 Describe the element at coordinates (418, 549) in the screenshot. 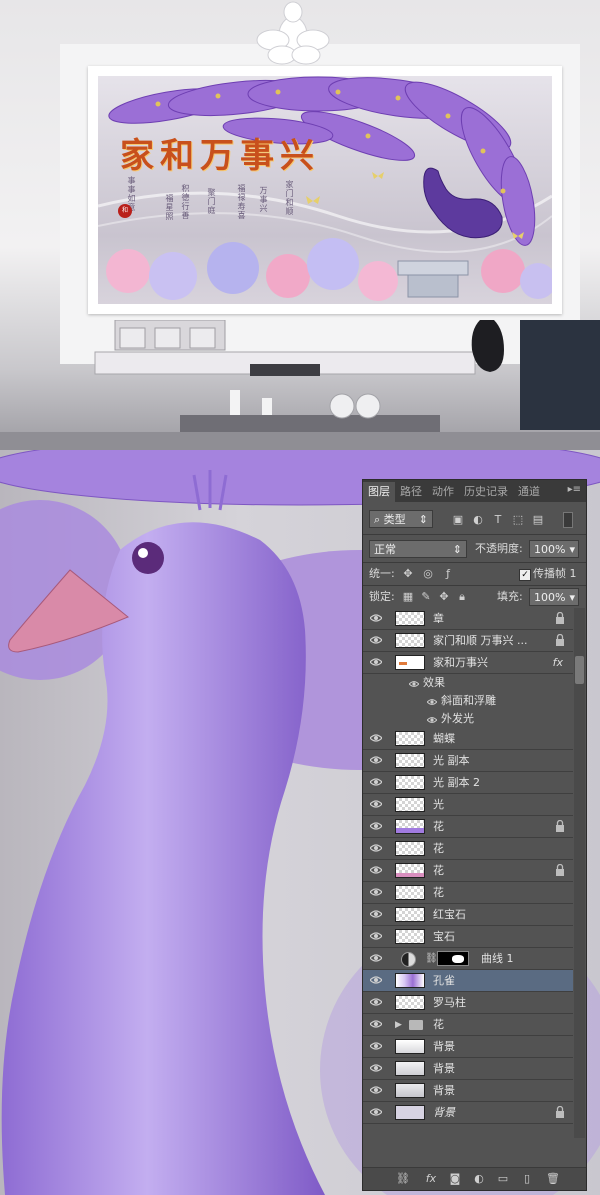

I see `blend-mode-select: 正常 ⇕` at that location.